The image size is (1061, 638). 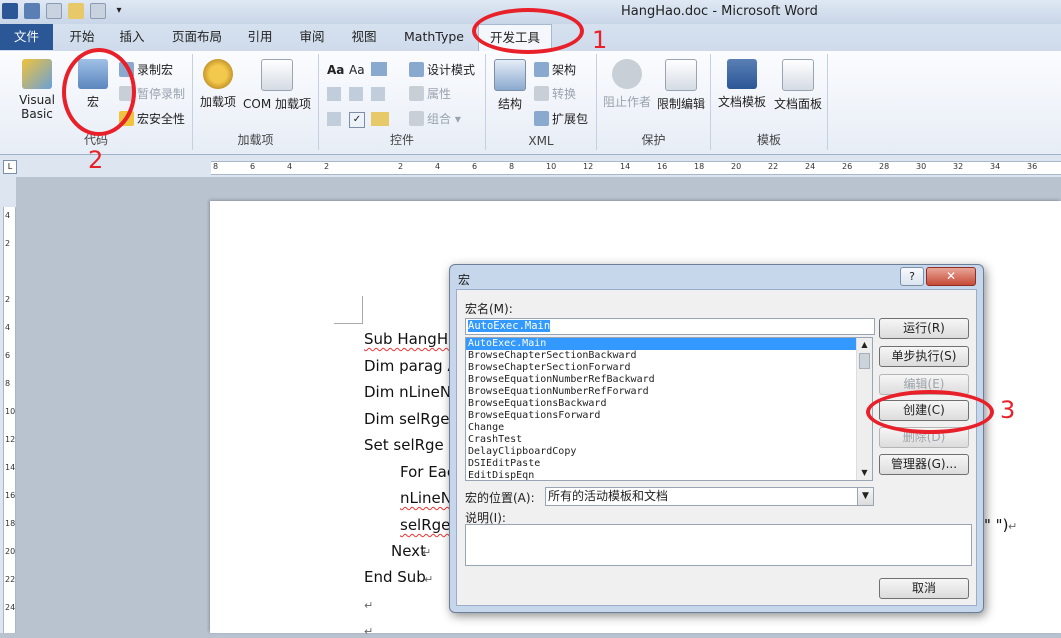 What do you see at coordinates (37, 107) in the screenshot?
I see `visual-basic-label: Visual Basic` at bounding box center [37, 107].